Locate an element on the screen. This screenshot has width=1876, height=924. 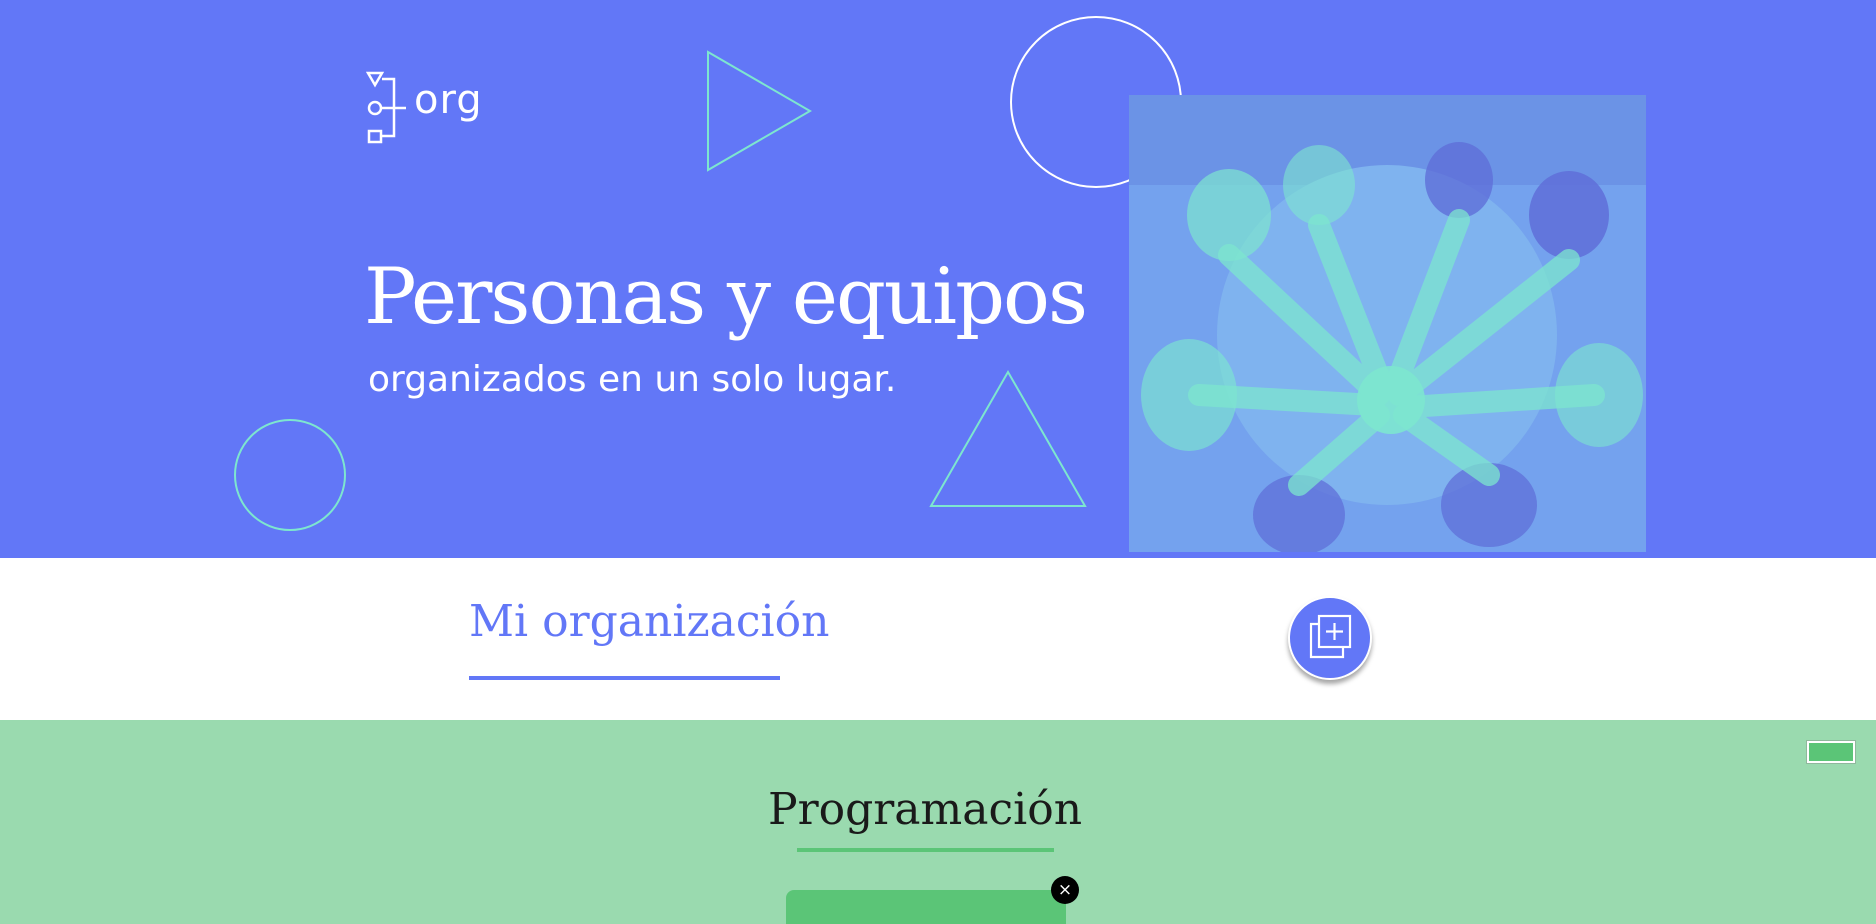
team-photo-illustration is located at coordinates (1387, 323).